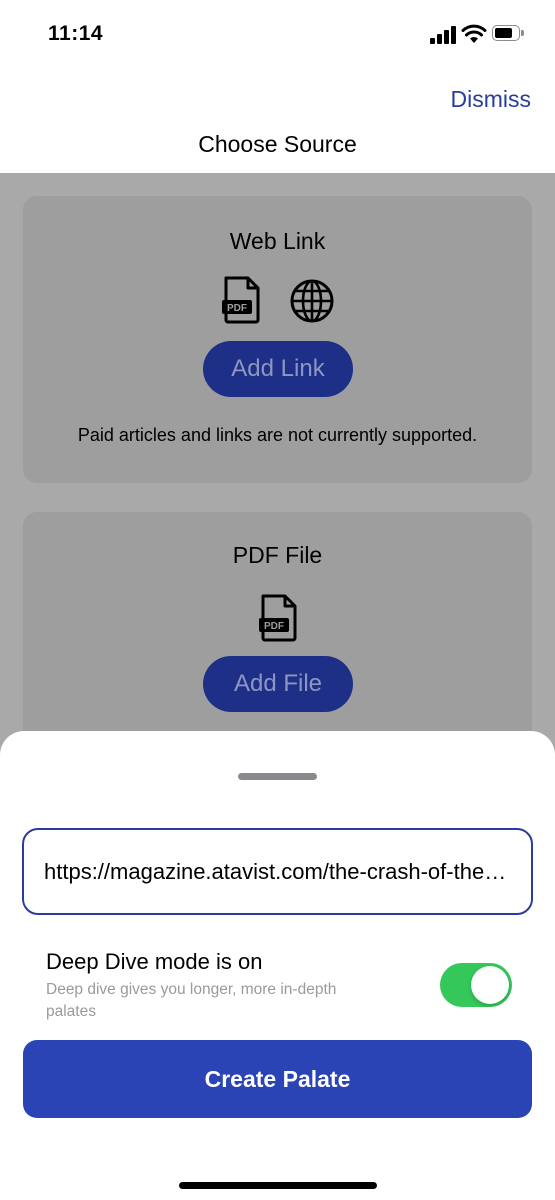  I want to click on add-link-button: Add Link, so click(278, 369).